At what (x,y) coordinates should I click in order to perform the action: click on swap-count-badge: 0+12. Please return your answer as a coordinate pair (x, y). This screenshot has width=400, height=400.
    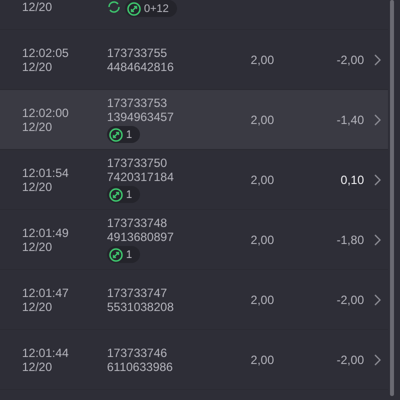
    Looking at the image, I should click on (151, 8).